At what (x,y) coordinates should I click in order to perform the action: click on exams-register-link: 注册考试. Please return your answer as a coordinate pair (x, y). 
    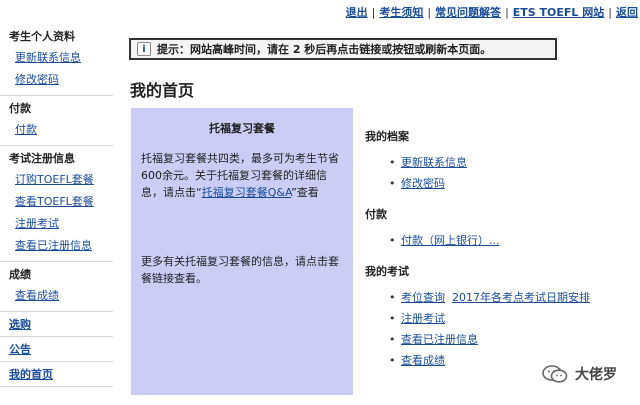
    Looking at the image, I should click on (423, 318).